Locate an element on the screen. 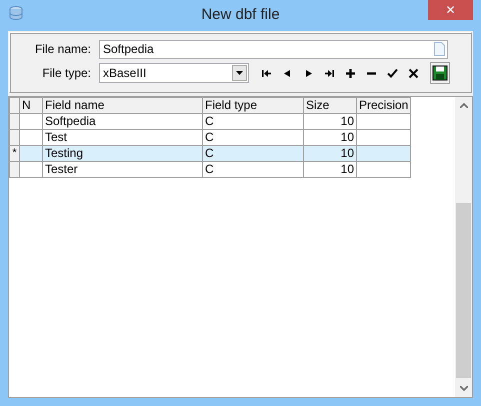 This screenshot has width=481, height=406. window-title: New dbf file is located at coordinates (240, 14).